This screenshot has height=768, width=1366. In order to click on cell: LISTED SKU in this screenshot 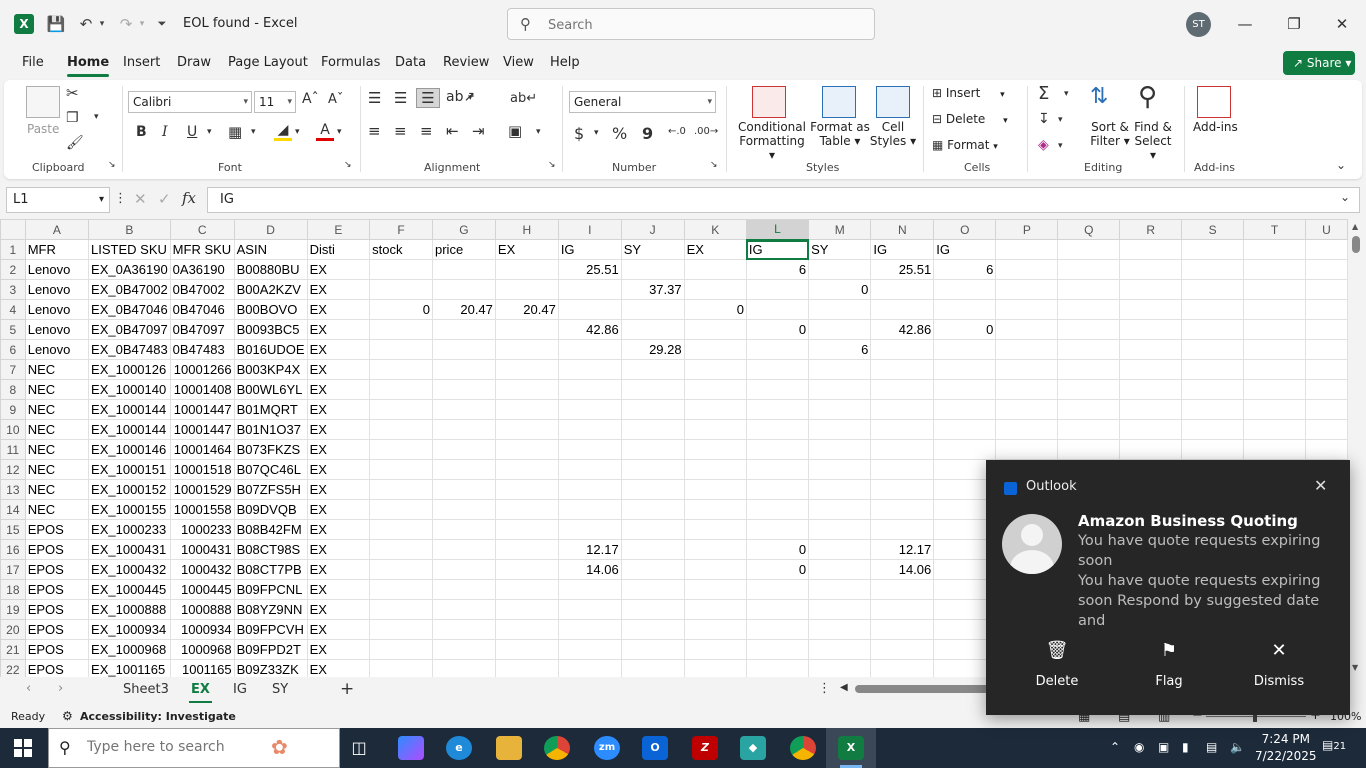, I will do `click(129, 249)`.